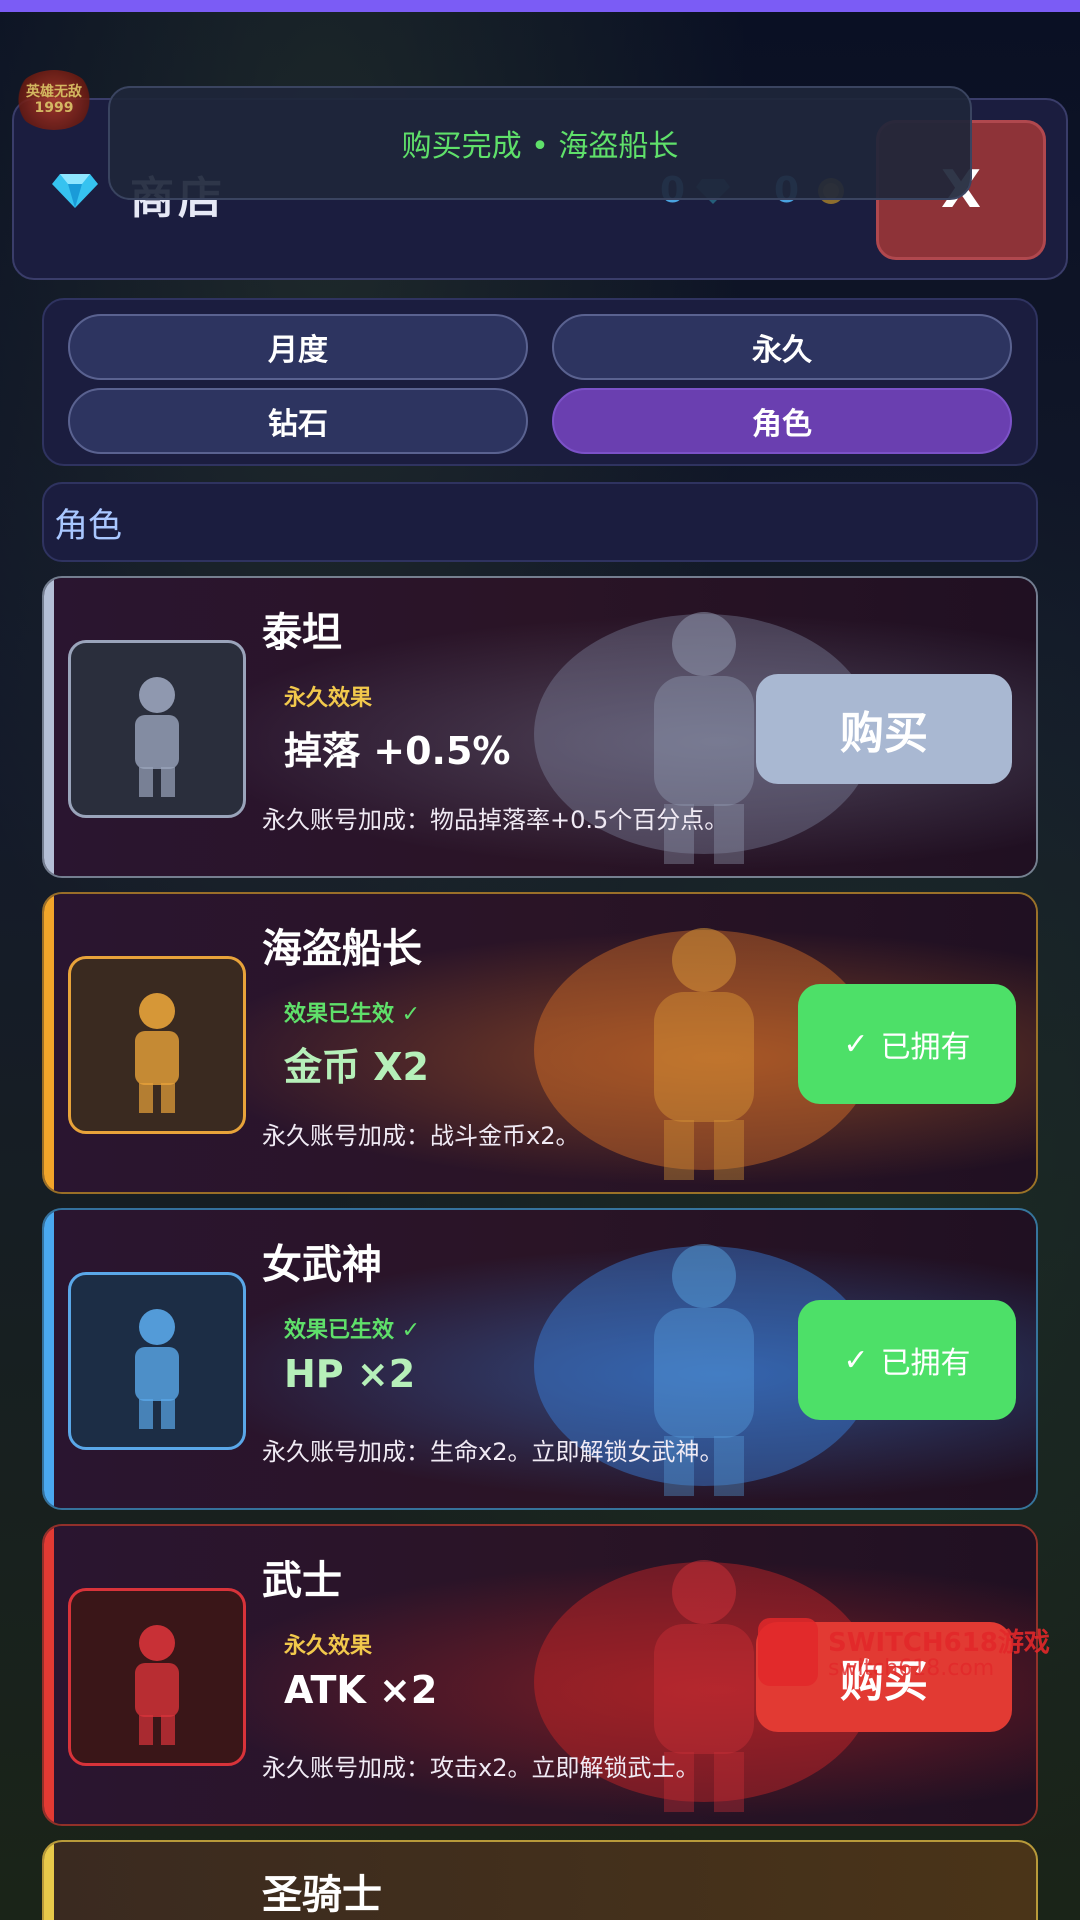 The width and height of the screenshot is (1080, 1920). I want to click on watermark: SWITCH618游戏 switch618.com, so click(908, 1653).